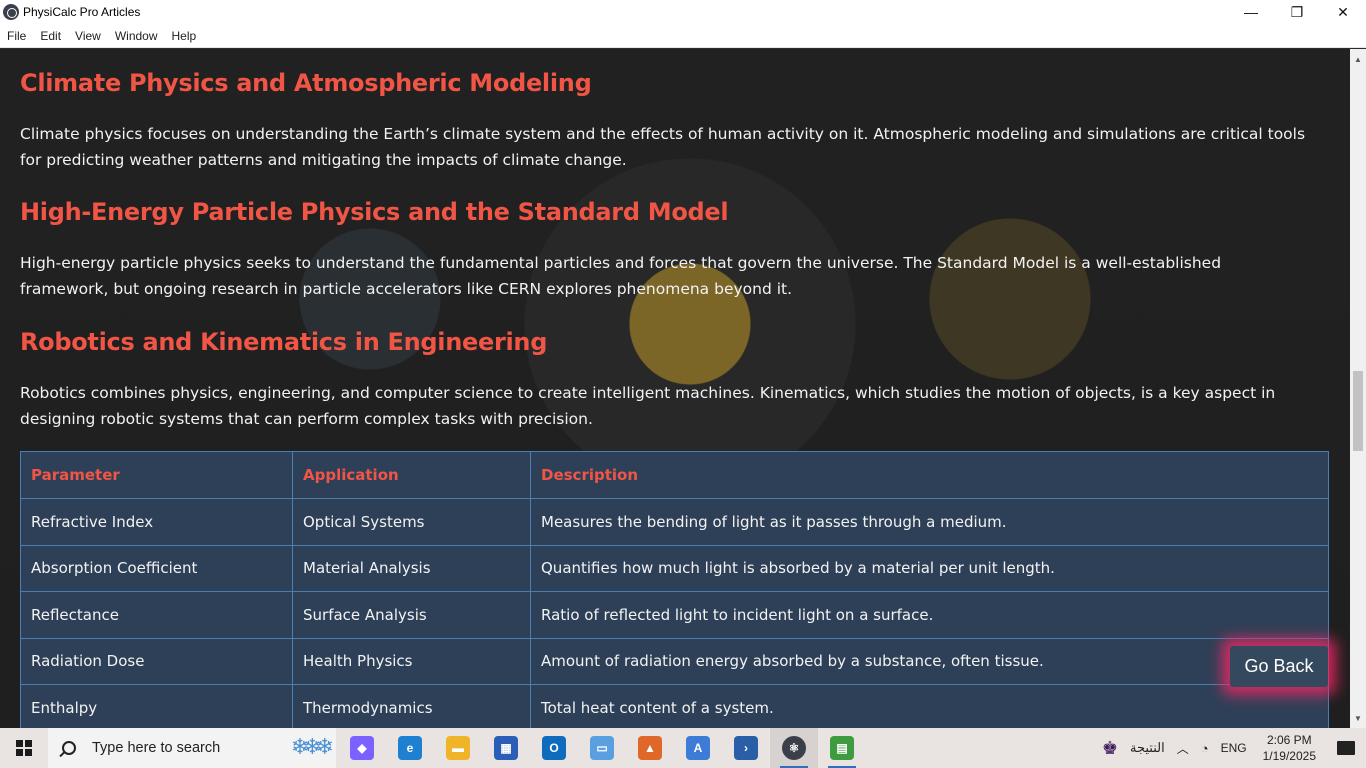 Image resolution: width=1366 pixels, height=768 pixels. Describe the element at coordinates (184, 36) in the screenshot. I see `menu-help: Help` at that location.